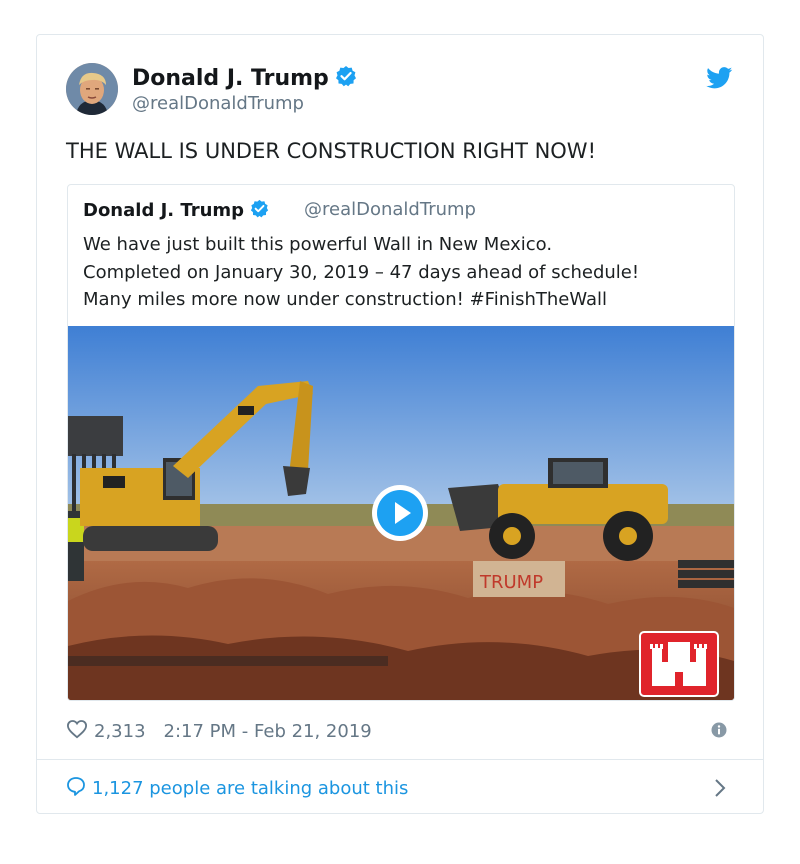  Describe the element at coordinates (163, 210) in the screenshot. I see `quoted-author-name-text: Donald J. Trump` at that location.